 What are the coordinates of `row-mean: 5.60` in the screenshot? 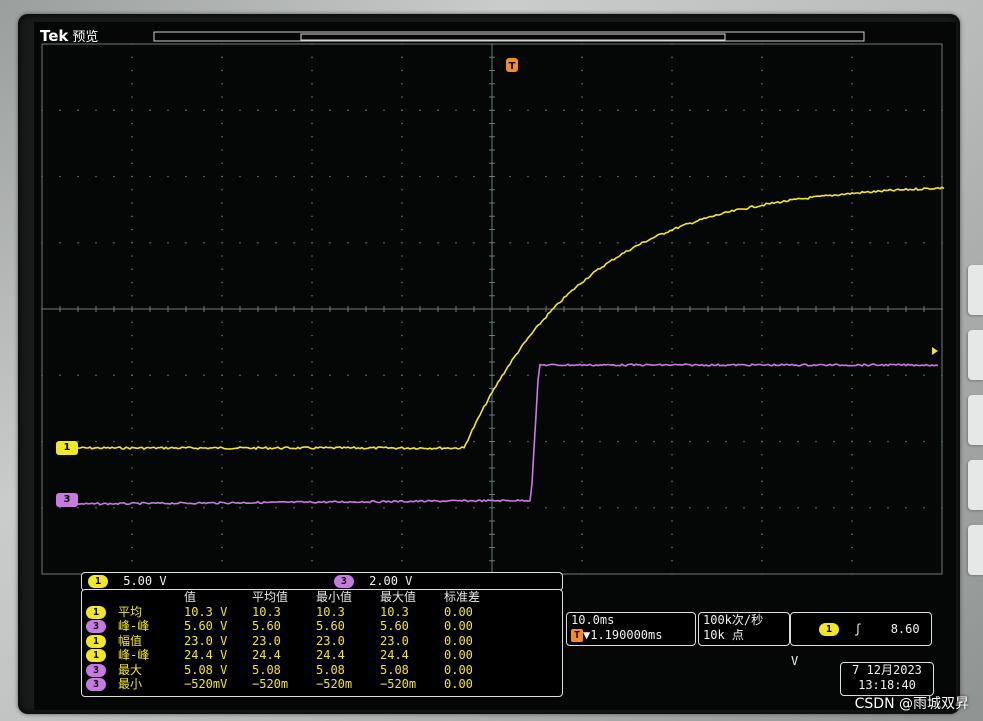 It's located at (266, 626).